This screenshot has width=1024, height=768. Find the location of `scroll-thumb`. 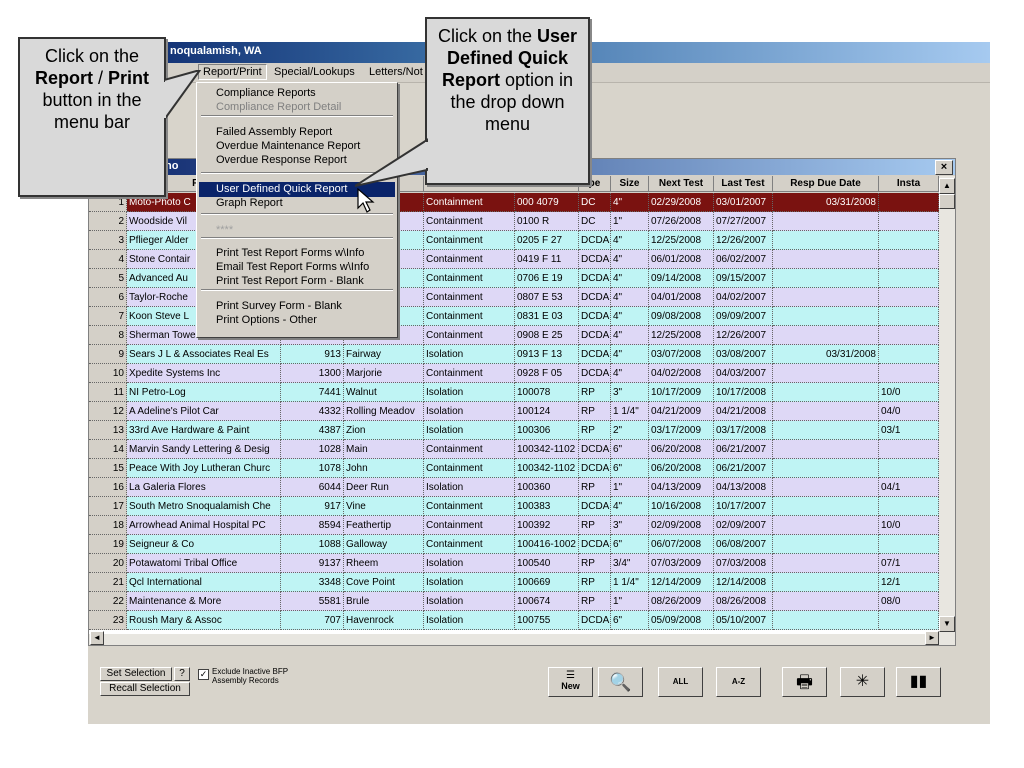

scroll-thumb is located at coordinates (947, 201).